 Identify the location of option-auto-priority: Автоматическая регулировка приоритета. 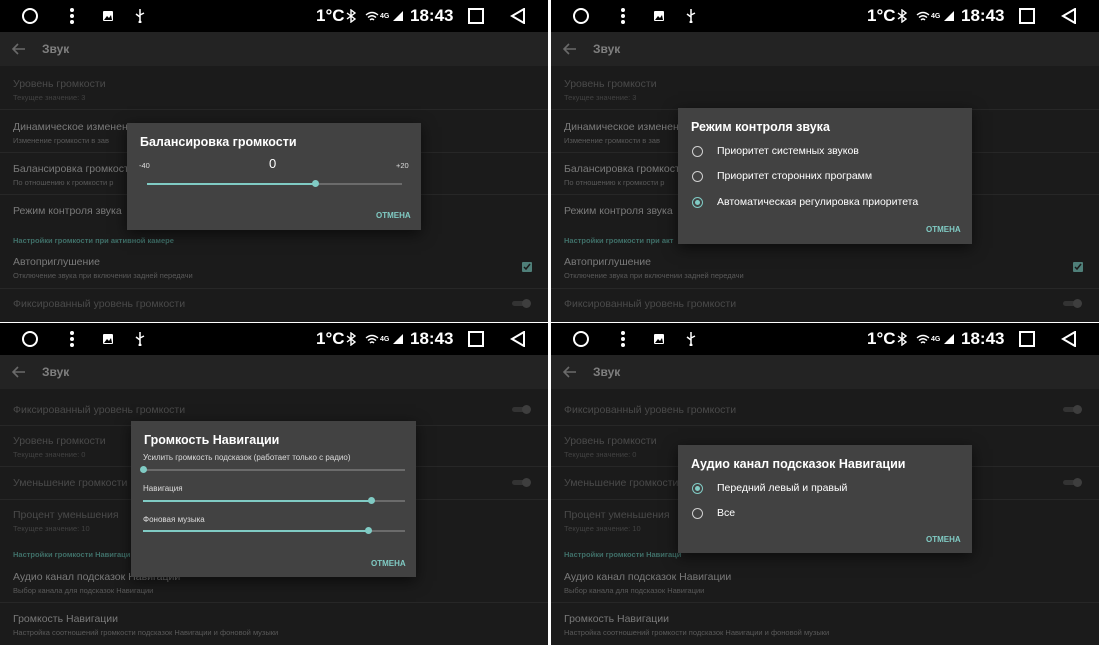
(805, 202).